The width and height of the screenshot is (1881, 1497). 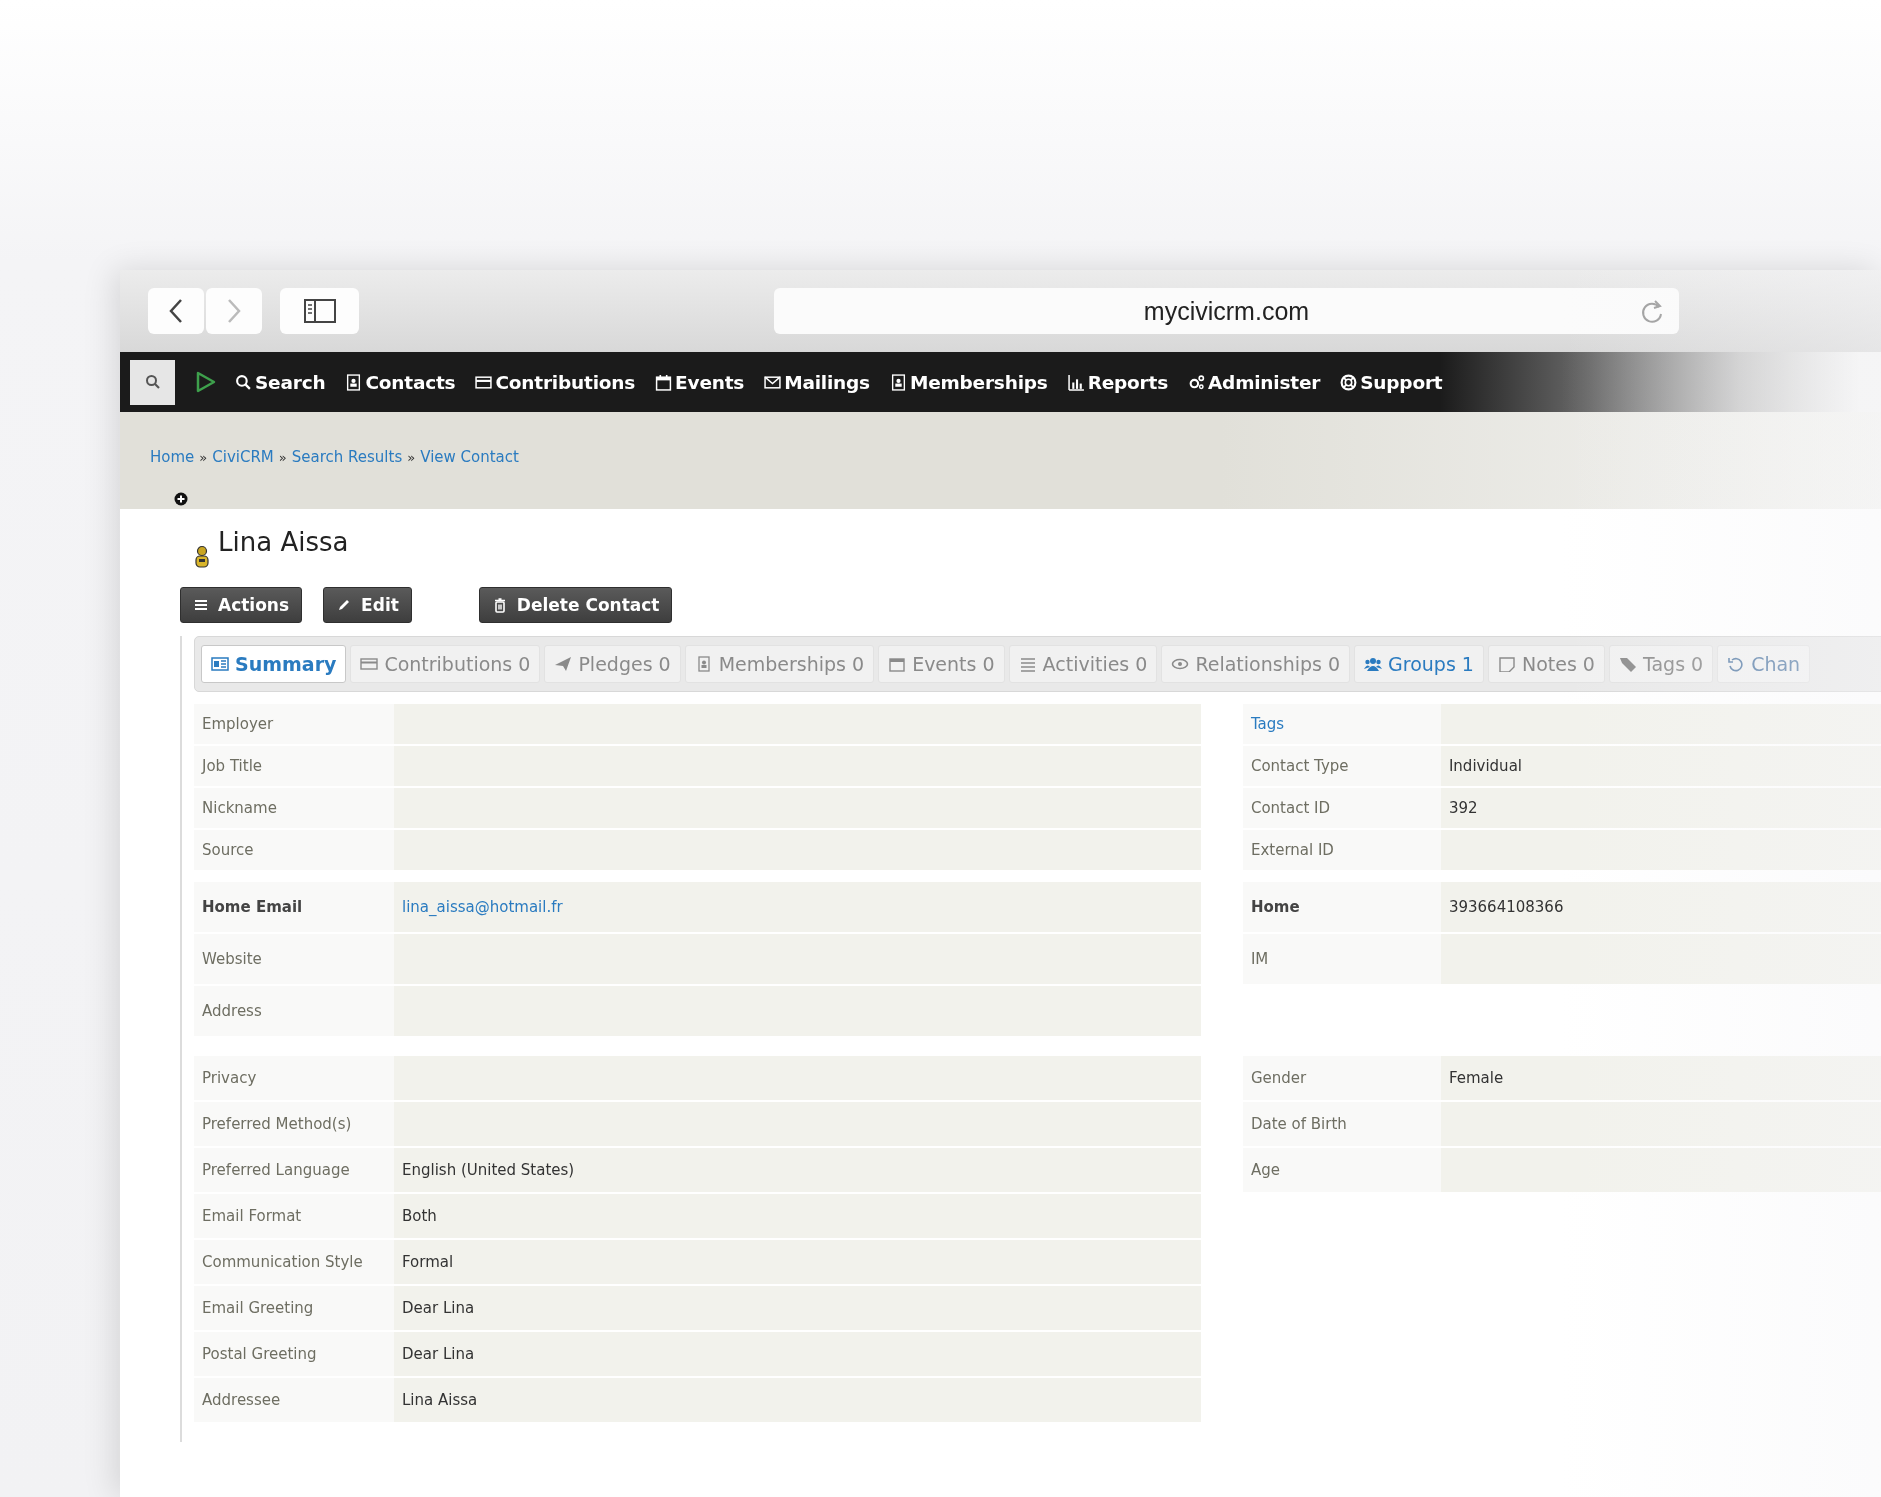 What do you see at coordinates (700, 382) in the screenshot?
I see `menu-item: Events` at bounding box center [700, 382].